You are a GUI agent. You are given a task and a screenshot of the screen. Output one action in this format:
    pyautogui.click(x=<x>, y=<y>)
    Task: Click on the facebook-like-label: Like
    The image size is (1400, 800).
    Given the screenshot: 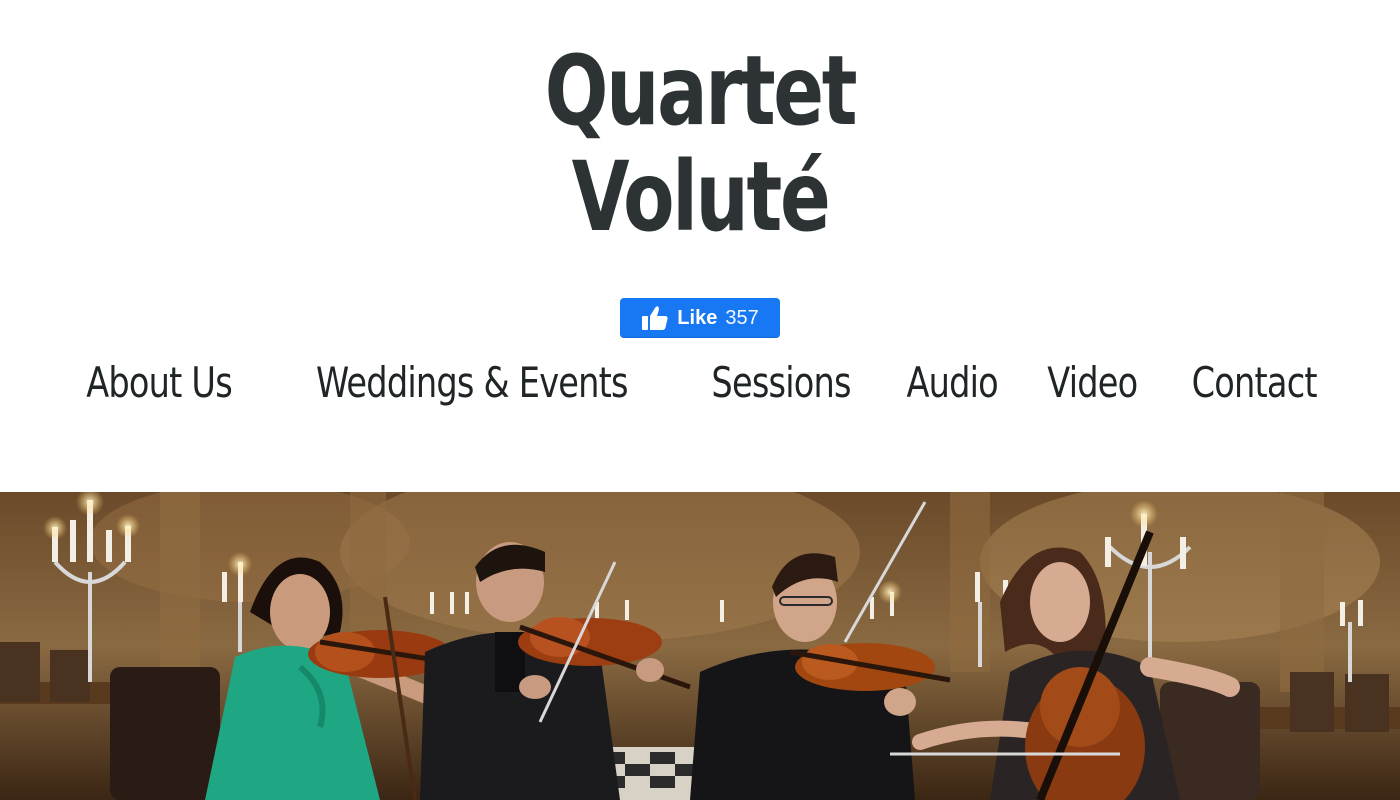 What is the action you would take?
    pyautogui.click(x=697, y=317)
    